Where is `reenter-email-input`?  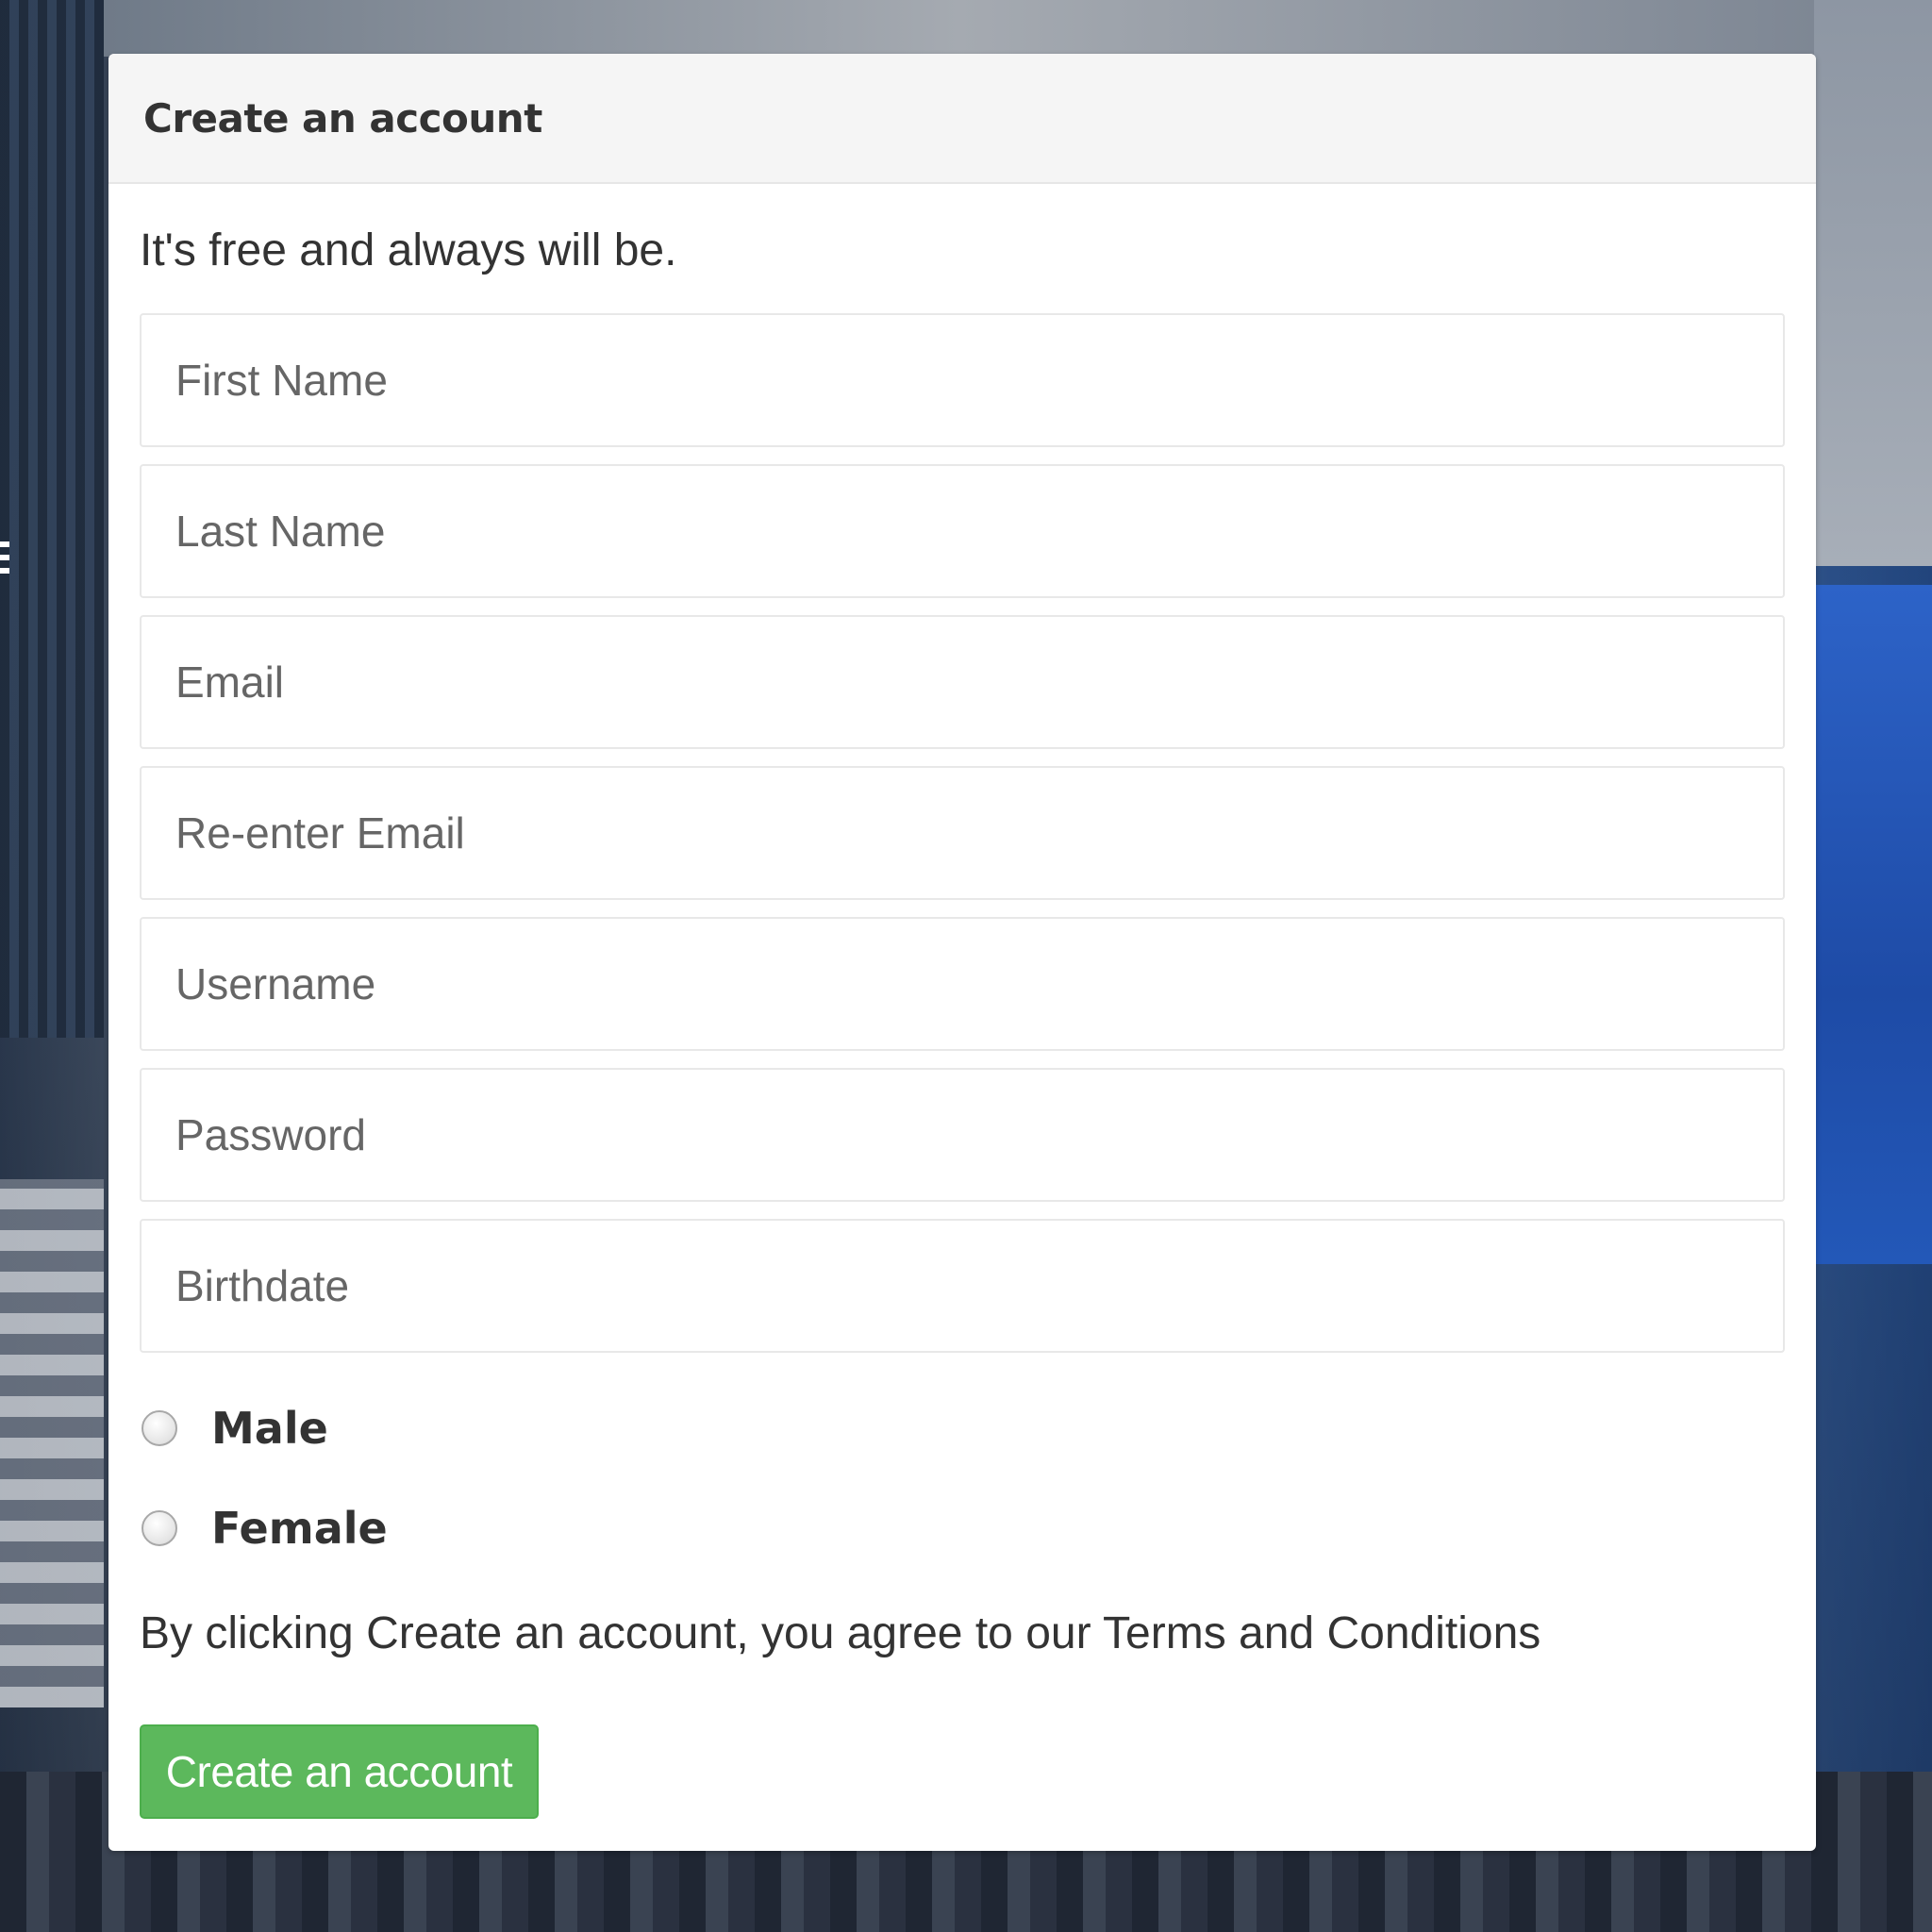
reenter-email-input is located at coordinates (963, 833).